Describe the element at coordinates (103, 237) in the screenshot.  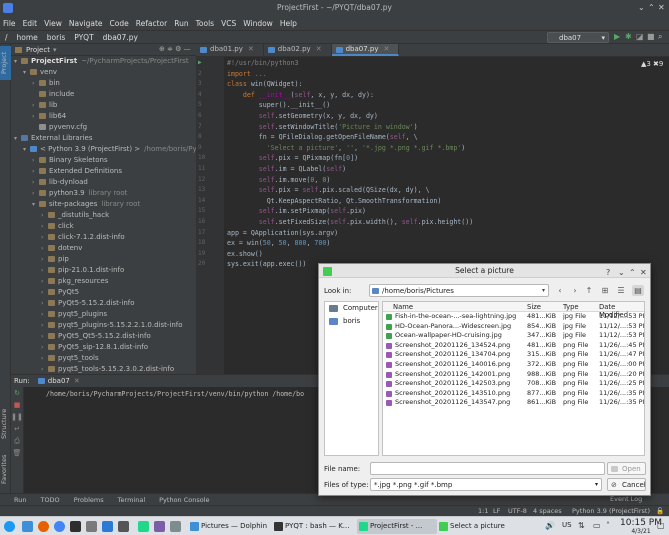
I see `tree-item: › click-7.1.2.dist-info` at that location.